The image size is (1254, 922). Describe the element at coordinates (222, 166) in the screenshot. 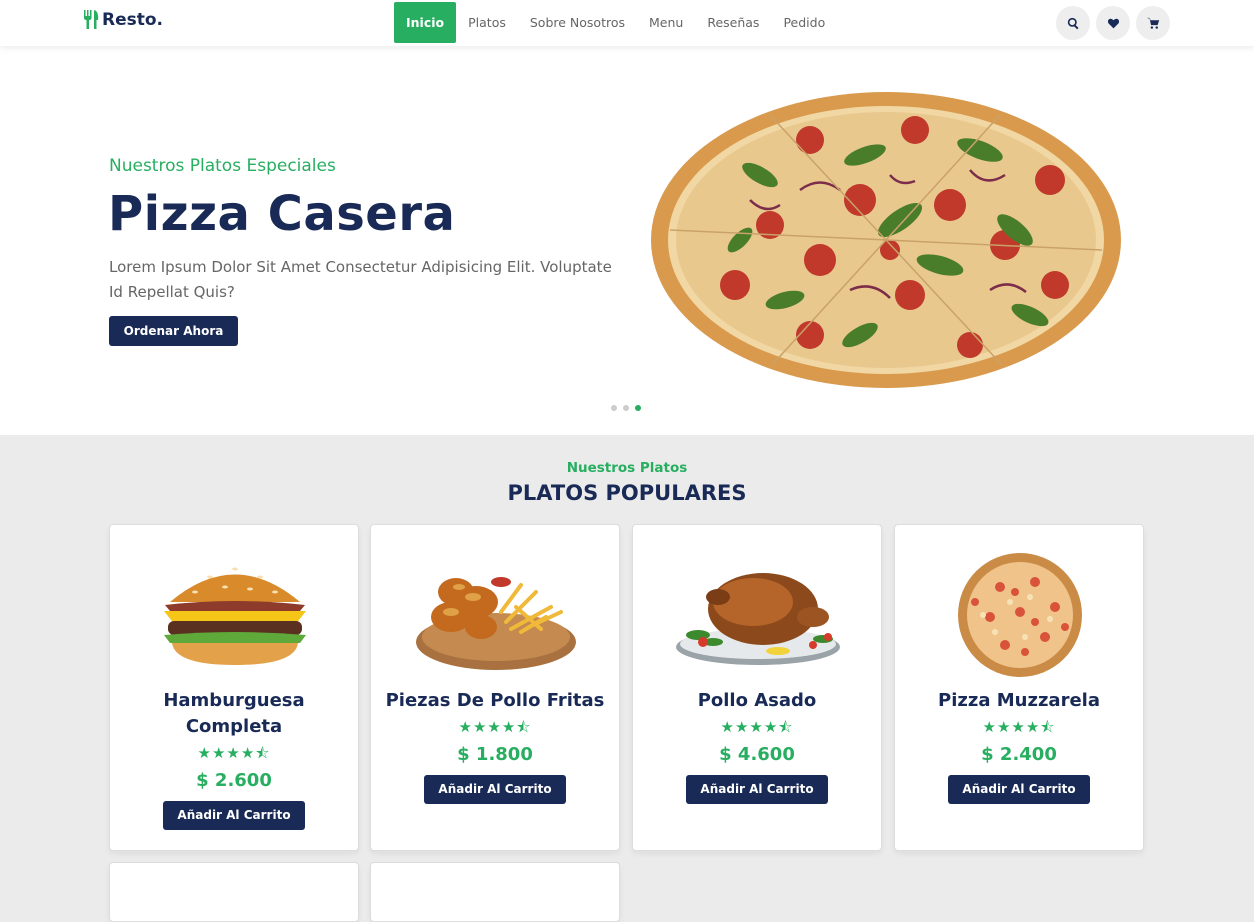

I see `hero-subtitle: Nuestros Platos Especiales` at that location.